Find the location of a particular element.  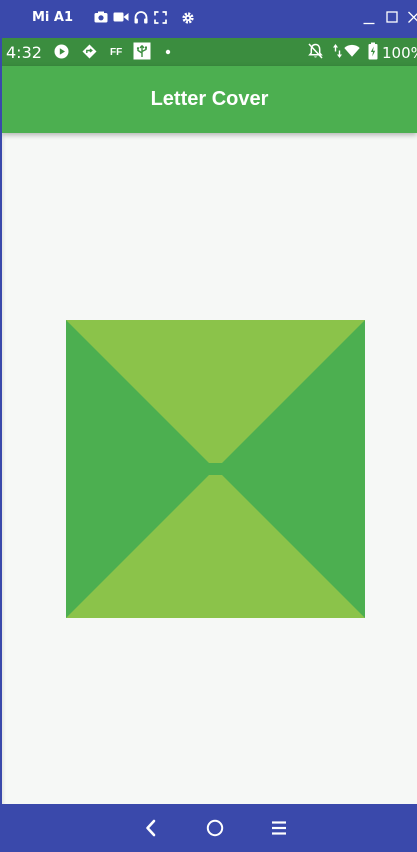

play-icon is located at coordinates (61, 51).